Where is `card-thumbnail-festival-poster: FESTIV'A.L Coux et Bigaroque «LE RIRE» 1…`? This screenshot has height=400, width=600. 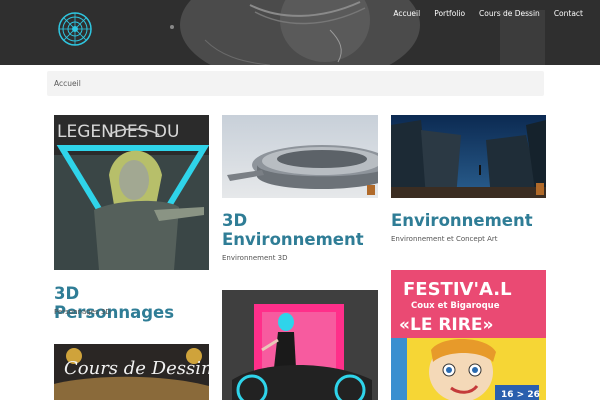
card-thumbnail-festival-poster: FESTIV'A.L Coux et Bigaroque «LE RIRE» 1… is located at coordinates (468, 335).